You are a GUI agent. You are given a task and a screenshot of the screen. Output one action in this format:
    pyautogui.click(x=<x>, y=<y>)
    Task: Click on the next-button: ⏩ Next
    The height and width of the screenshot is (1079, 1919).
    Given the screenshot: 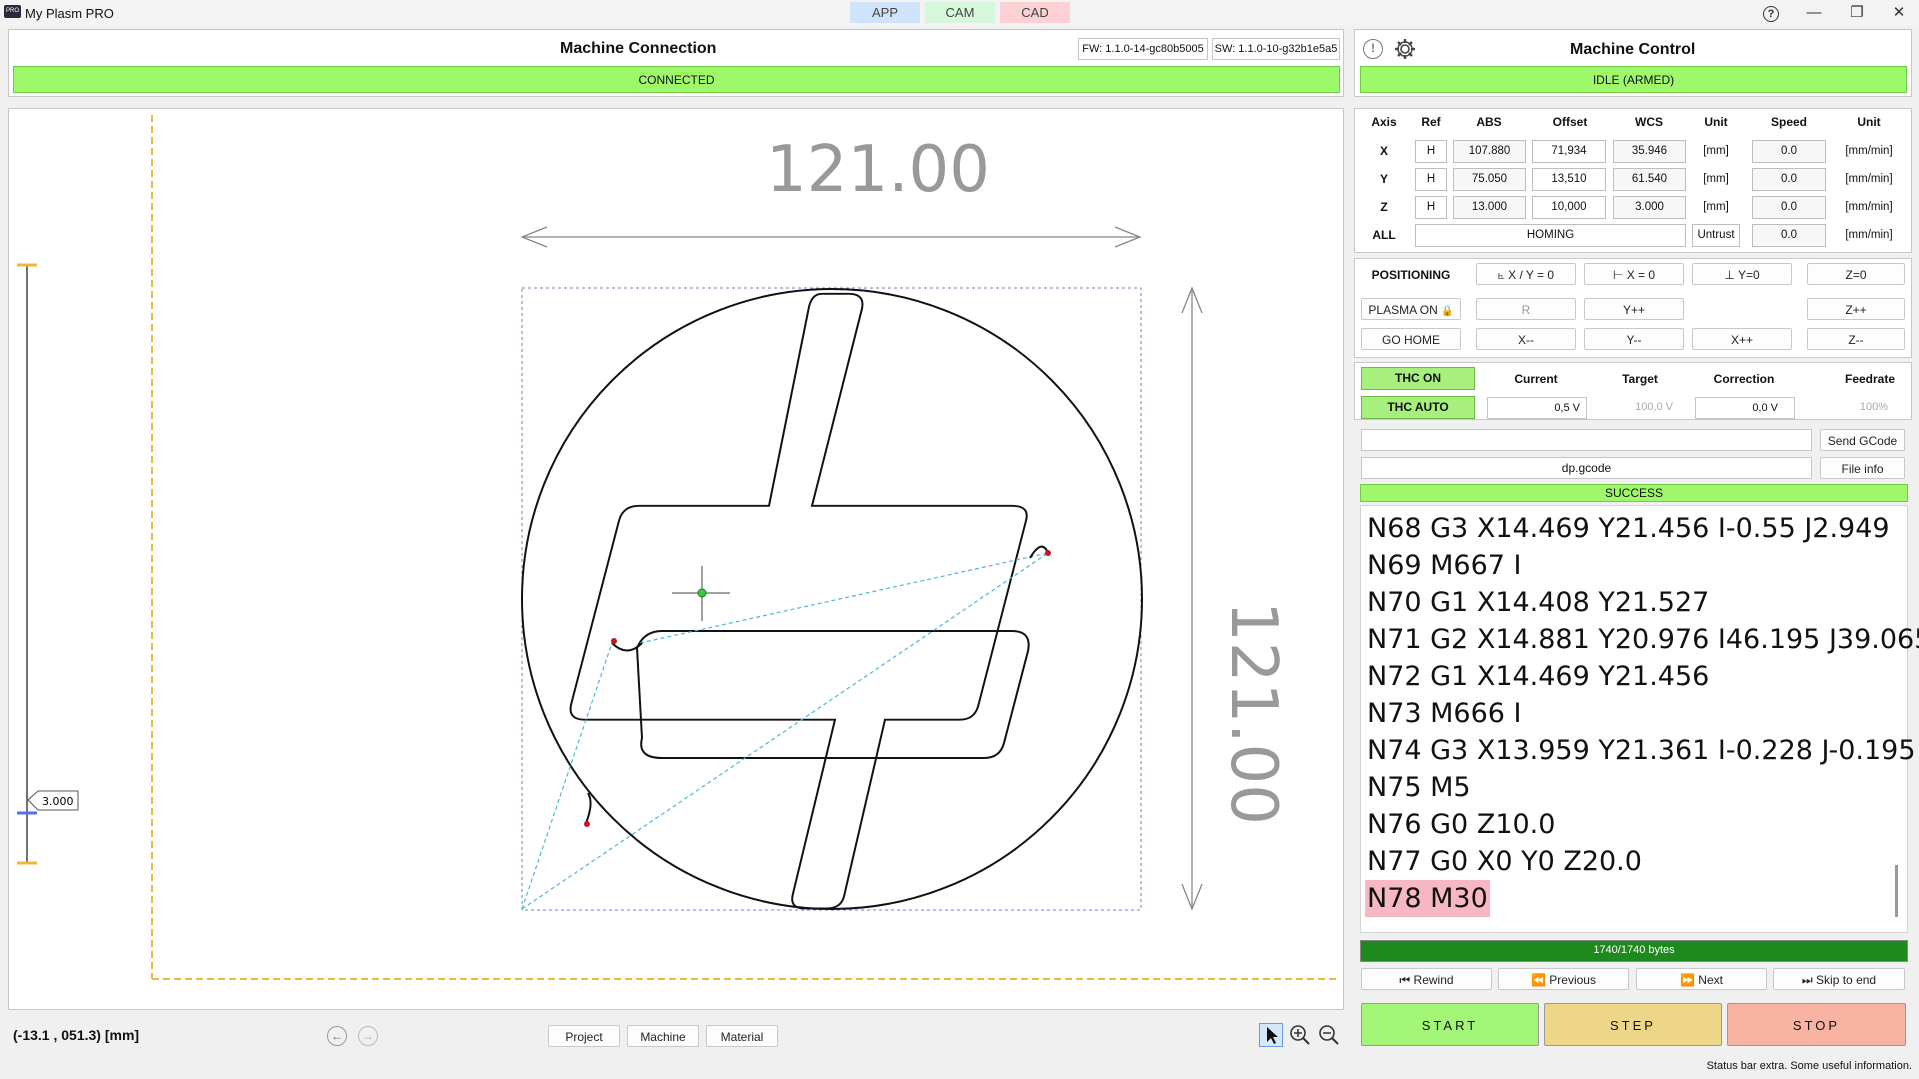 What is the action you would take?
    pyautogui.click(x=1701, y=979)
    